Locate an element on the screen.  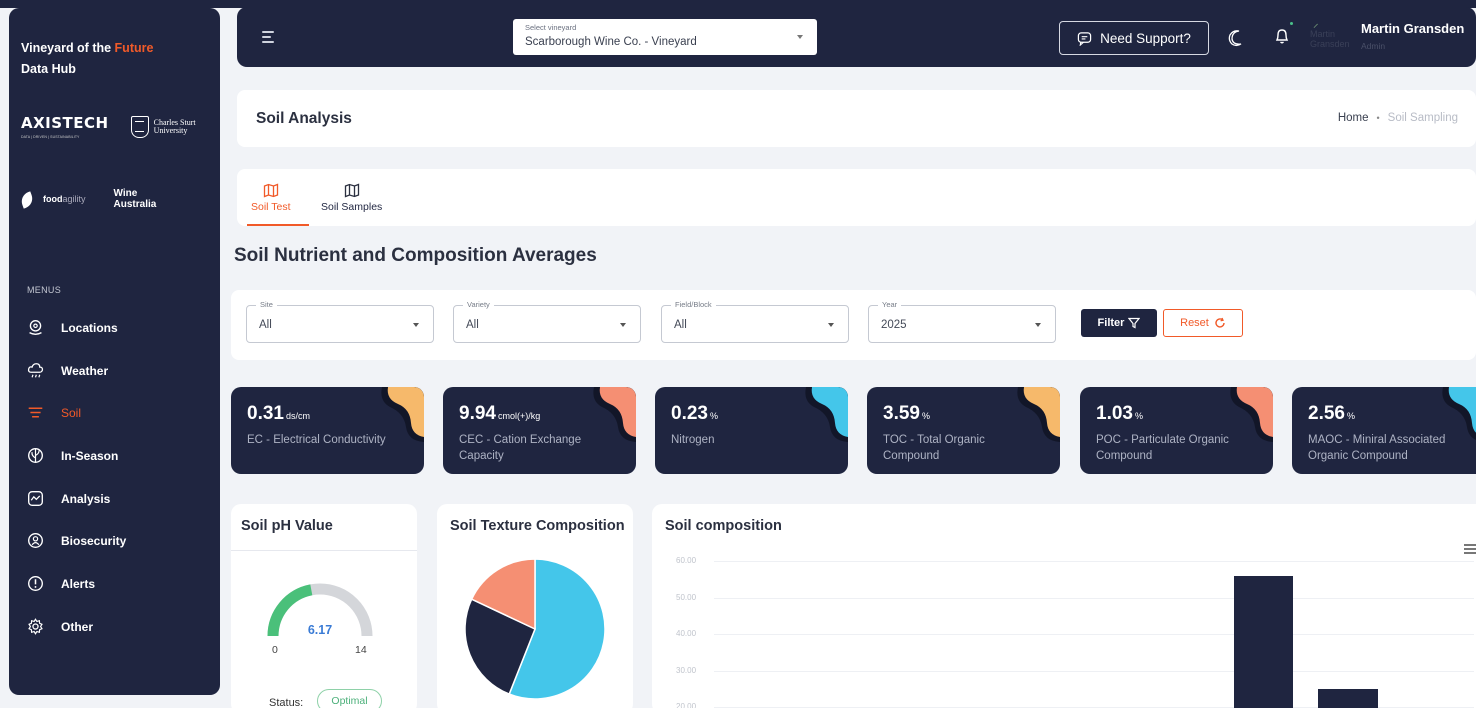
reset-button-label: Reset is located at coordinates (1194, 323).